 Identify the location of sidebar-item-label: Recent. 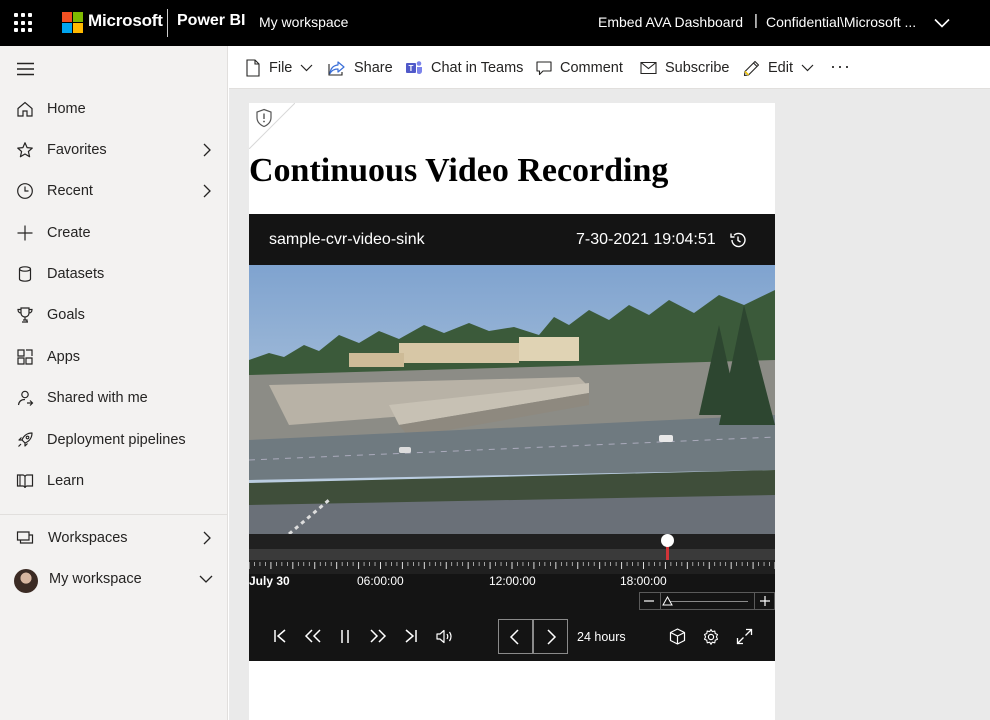
(70, 191).